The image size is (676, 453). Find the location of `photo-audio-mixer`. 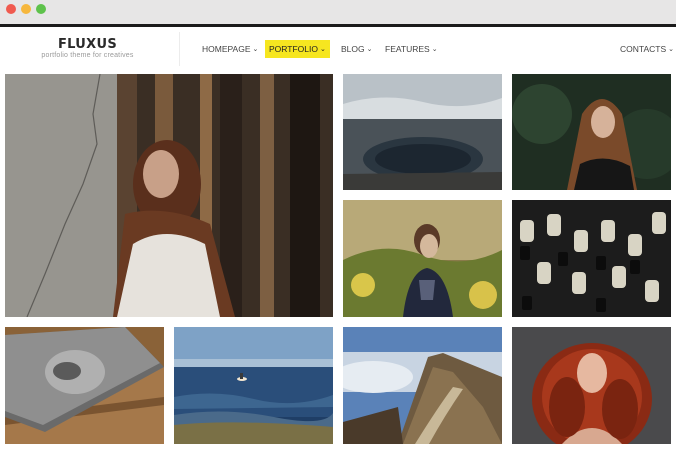

photo-audio-mixer is located at coordinates (591, 258).